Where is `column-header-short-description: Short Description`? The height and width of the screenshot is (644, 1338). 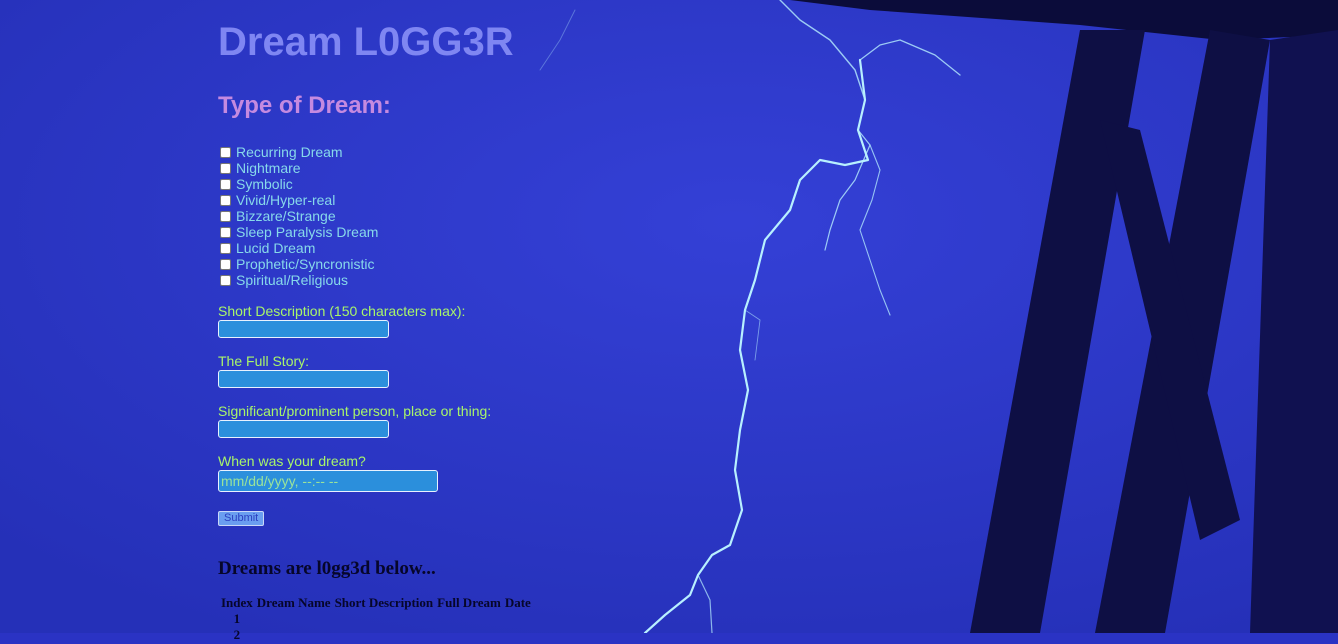
column-header-short-description: Short Description is located at coordinates (384, 602).